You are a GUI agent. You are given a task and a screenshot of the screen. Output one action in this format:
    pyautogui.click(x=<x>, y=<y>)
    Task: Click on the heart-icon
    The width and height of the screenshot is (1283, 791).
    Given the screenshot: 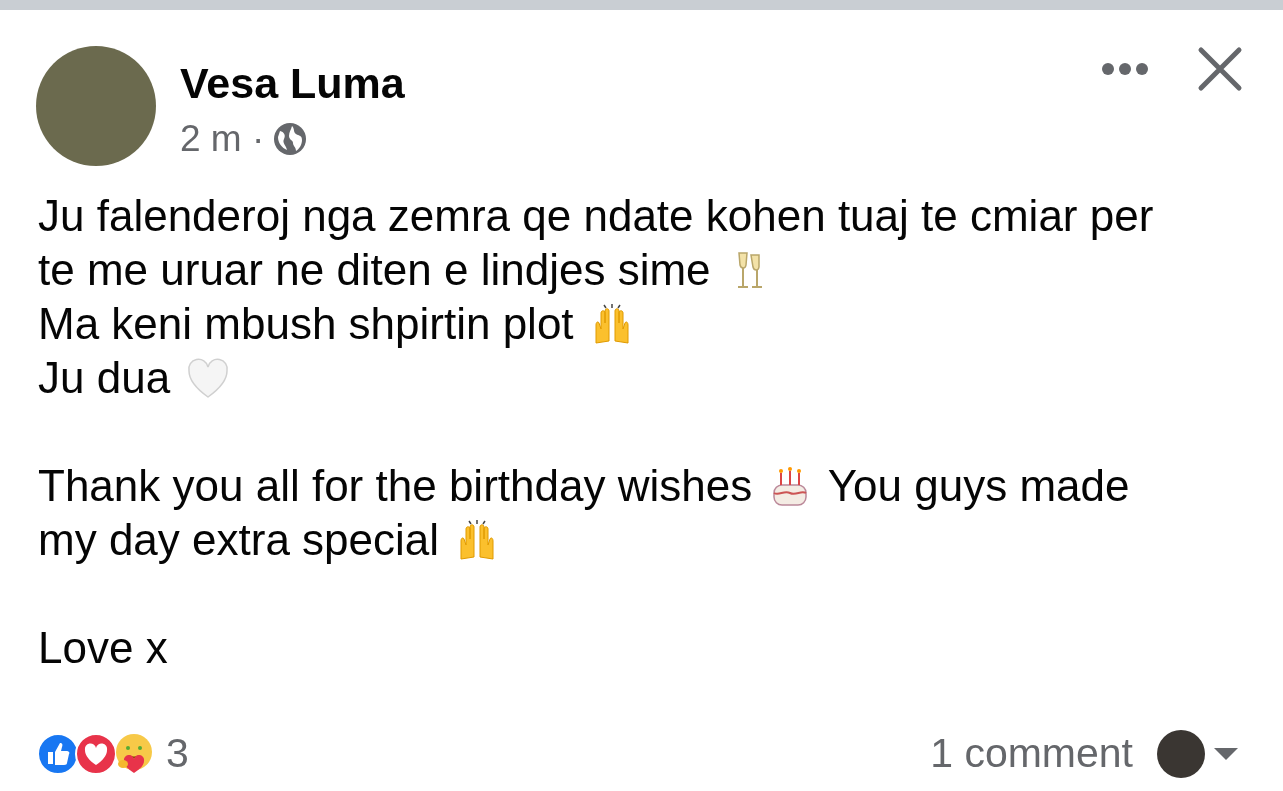 What is the action you would take?
    pyautogui.click(x=208, y=378)
    